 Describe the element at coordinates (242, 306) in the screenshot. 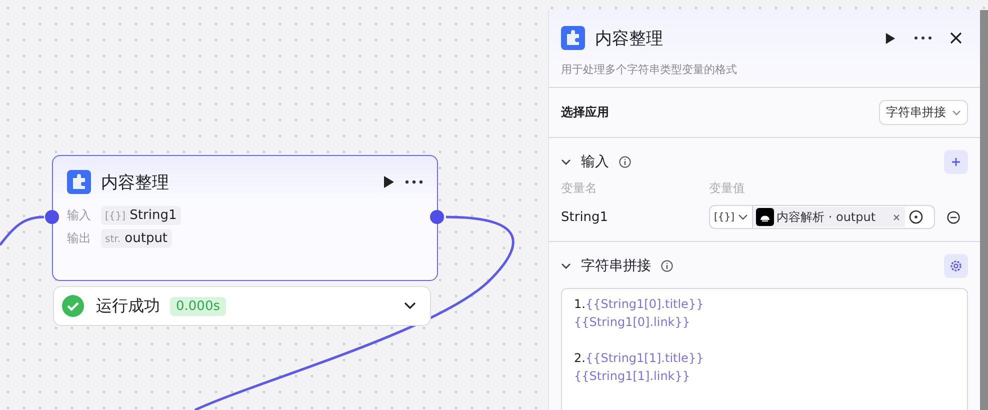

I see `run-status-bar: 运行成功 0.000s` at that location.